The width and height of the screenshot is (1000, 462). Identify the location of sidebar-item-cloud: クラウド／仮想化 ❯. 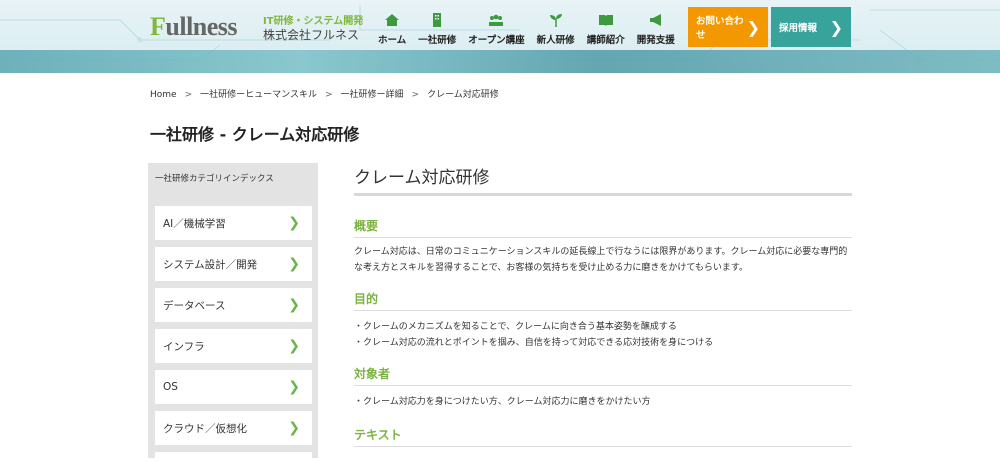
(233, 428).